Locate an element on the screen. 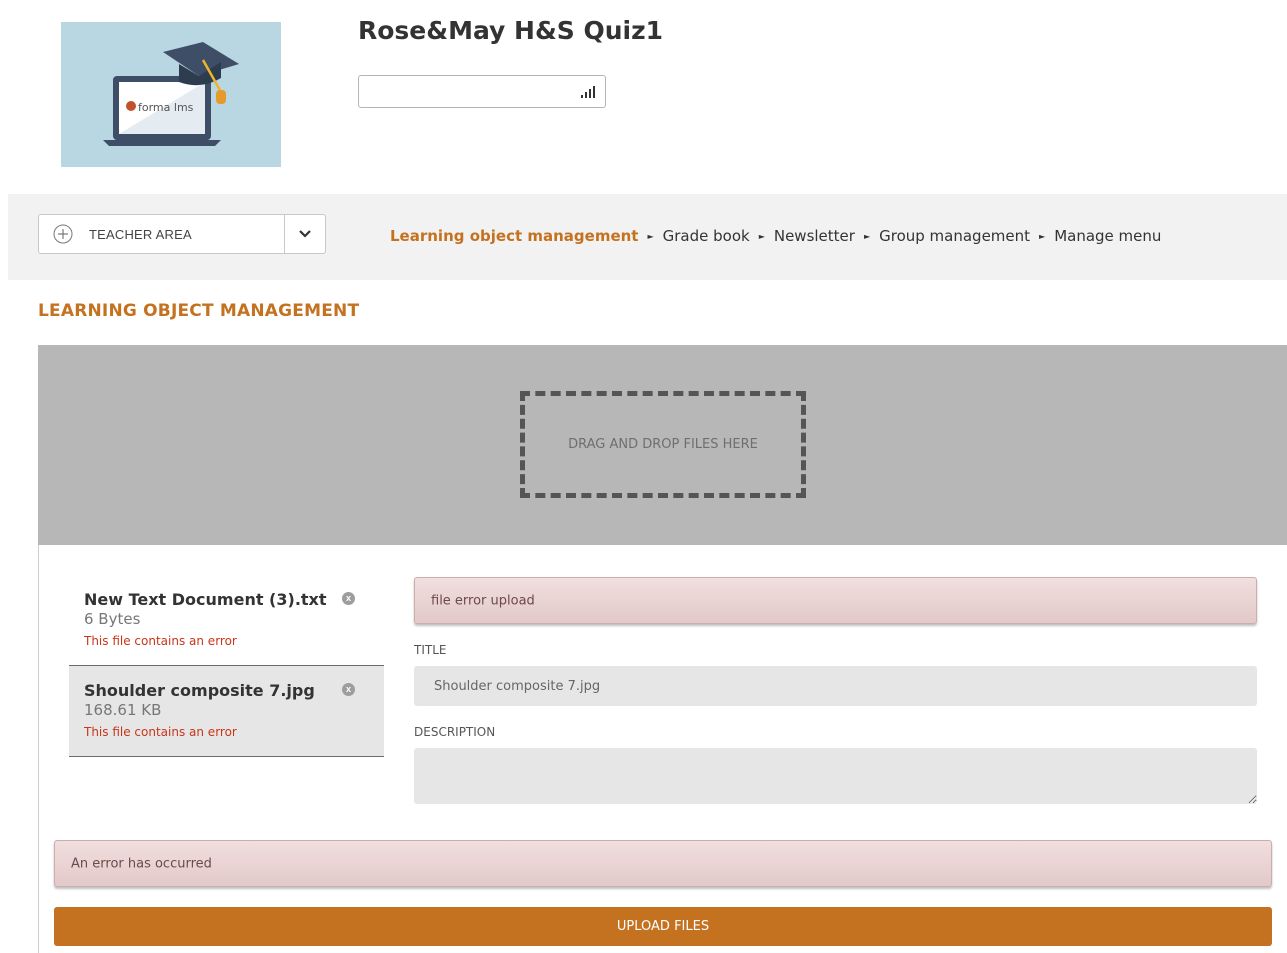  laptop-graduation-cap-icon: forma lms is located at coordinates (171, 94).